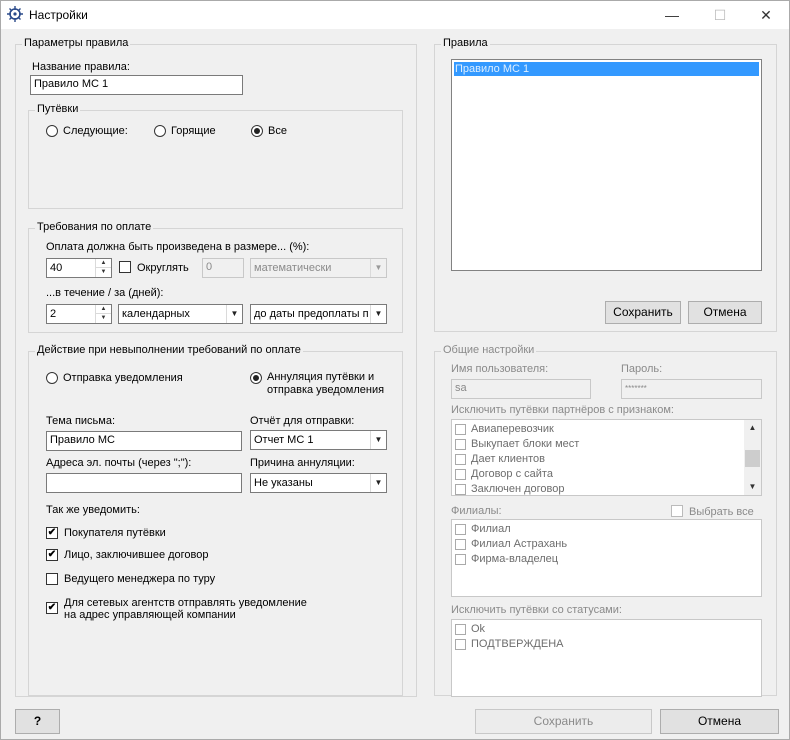 The image size is (790, 740). I want to click on report-select: Отчет МС 1 ▼, so click(318, 440).